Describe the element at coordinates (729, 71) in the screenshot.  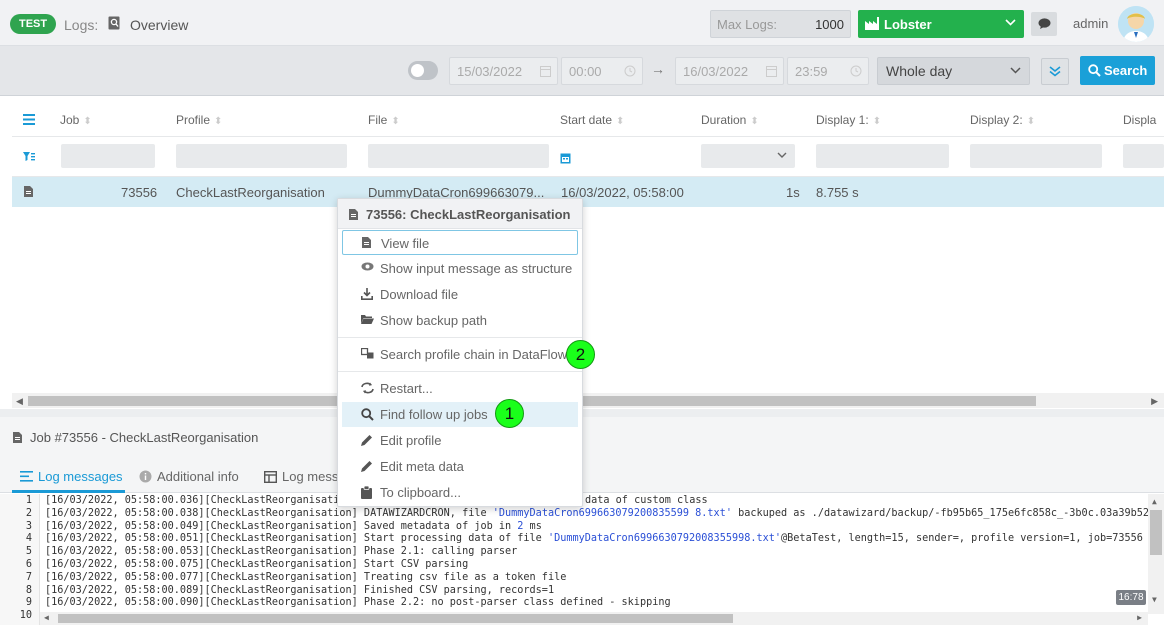
I see `to-date-input: 16/03/2022` at that location.